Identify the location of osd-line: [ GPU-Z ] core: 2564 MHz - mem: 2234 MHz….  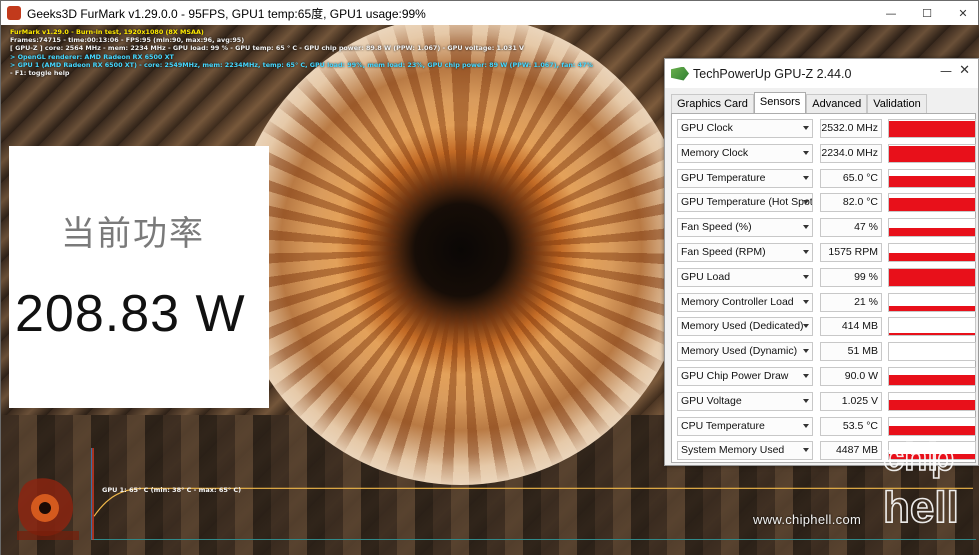
(267, 48).